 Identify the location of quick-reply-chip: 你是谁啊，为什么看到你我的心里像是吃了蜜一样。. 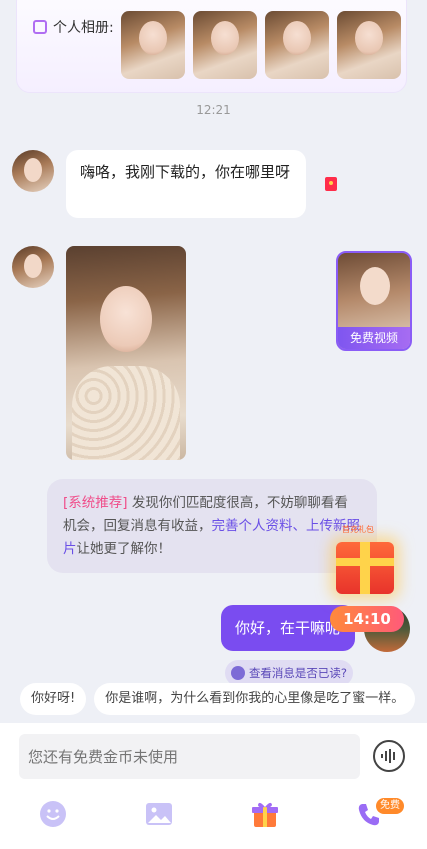
(255, 699).